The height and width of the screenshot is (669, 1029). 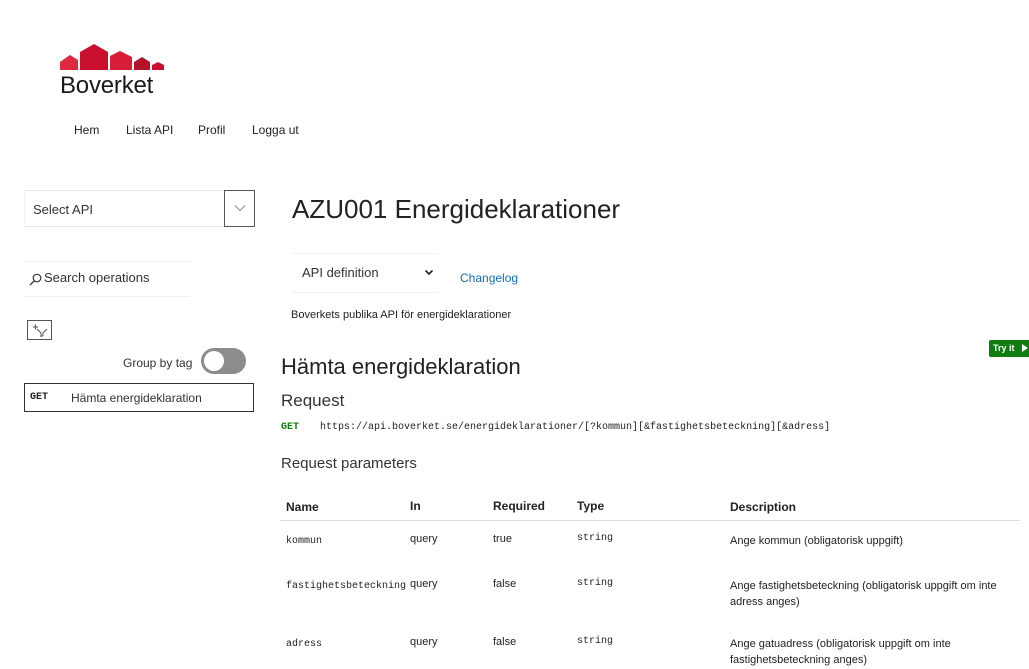 I want to click on api-definition-label: API definition, so click(x=340, y=272).